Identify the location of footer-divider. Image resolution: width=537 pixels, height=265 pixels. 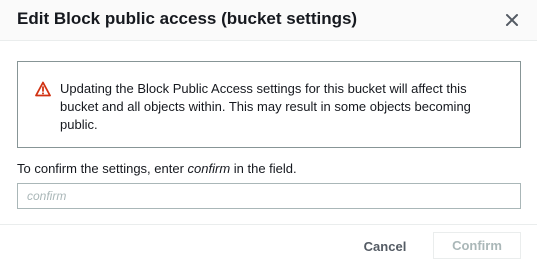
(268, 224).